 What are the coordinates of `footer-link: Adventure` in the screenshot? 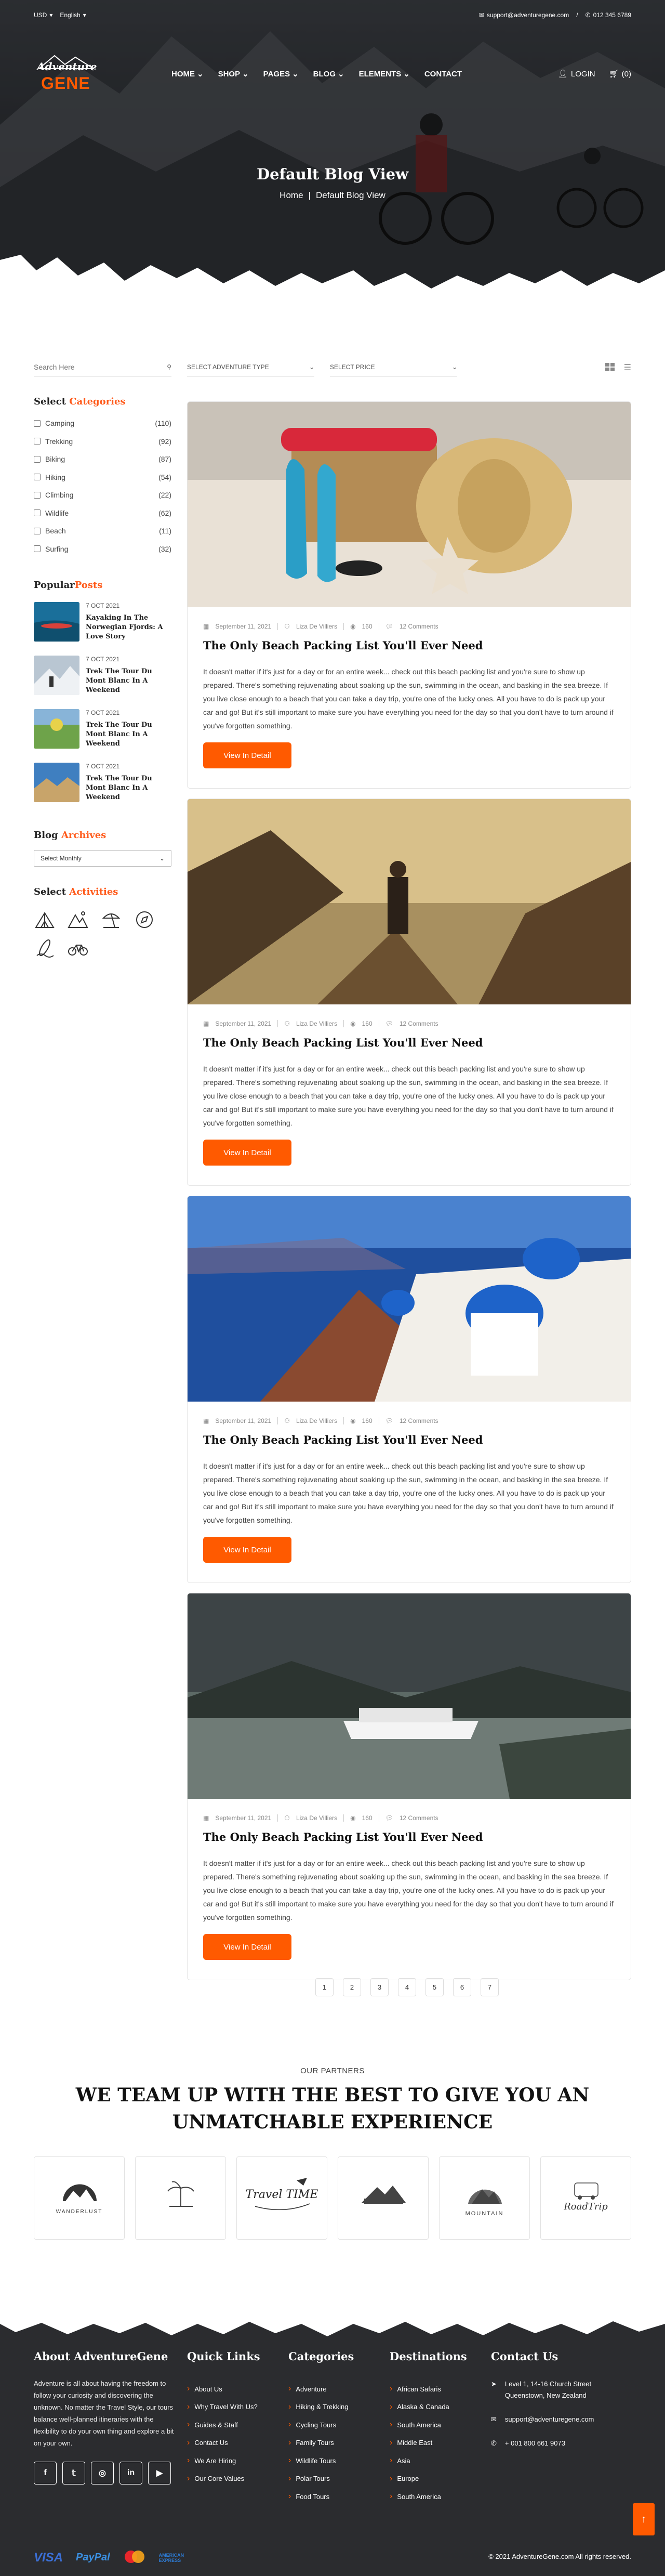 It's located at (321, 2389).